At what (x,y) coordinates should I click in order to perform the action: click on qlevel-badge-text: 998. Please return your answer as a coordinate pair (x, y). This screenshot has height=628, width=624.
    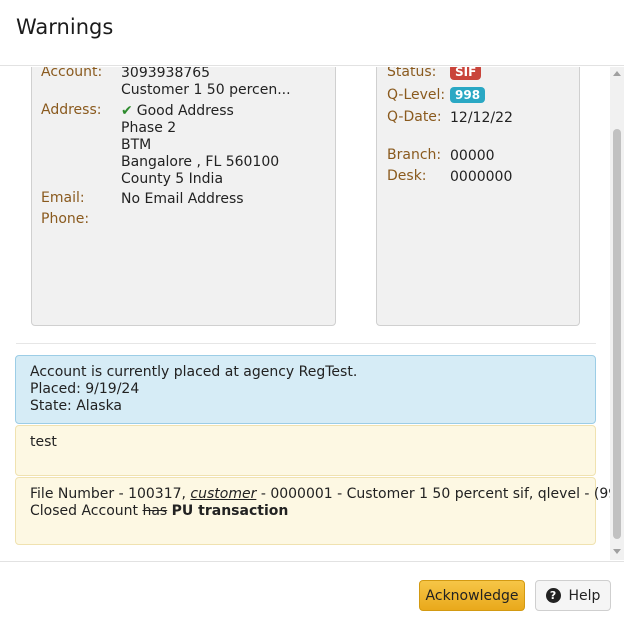
    Looking at the image, I should click on (468, 95).